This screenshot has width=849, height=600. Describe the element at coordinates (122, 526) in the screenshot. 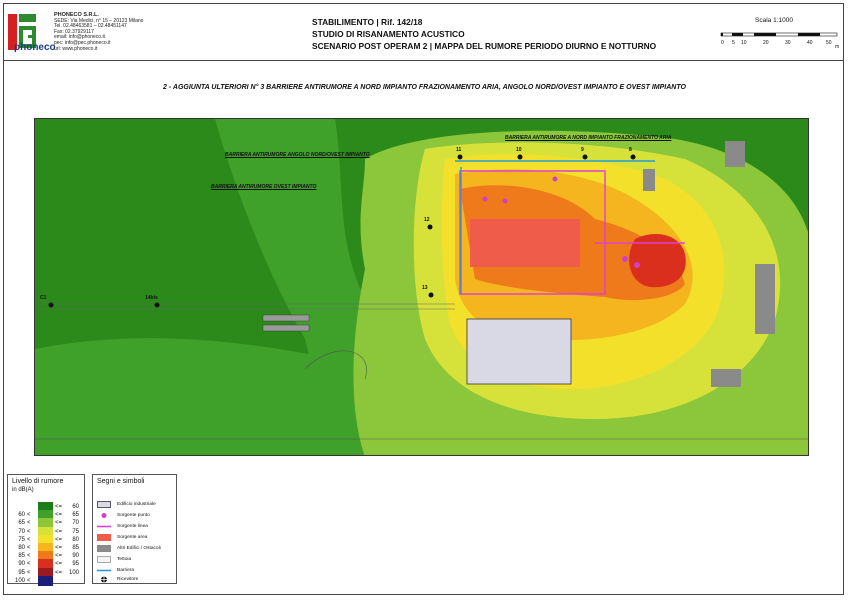

I see `legend-item-line-source: Sorgente linea` at that location.